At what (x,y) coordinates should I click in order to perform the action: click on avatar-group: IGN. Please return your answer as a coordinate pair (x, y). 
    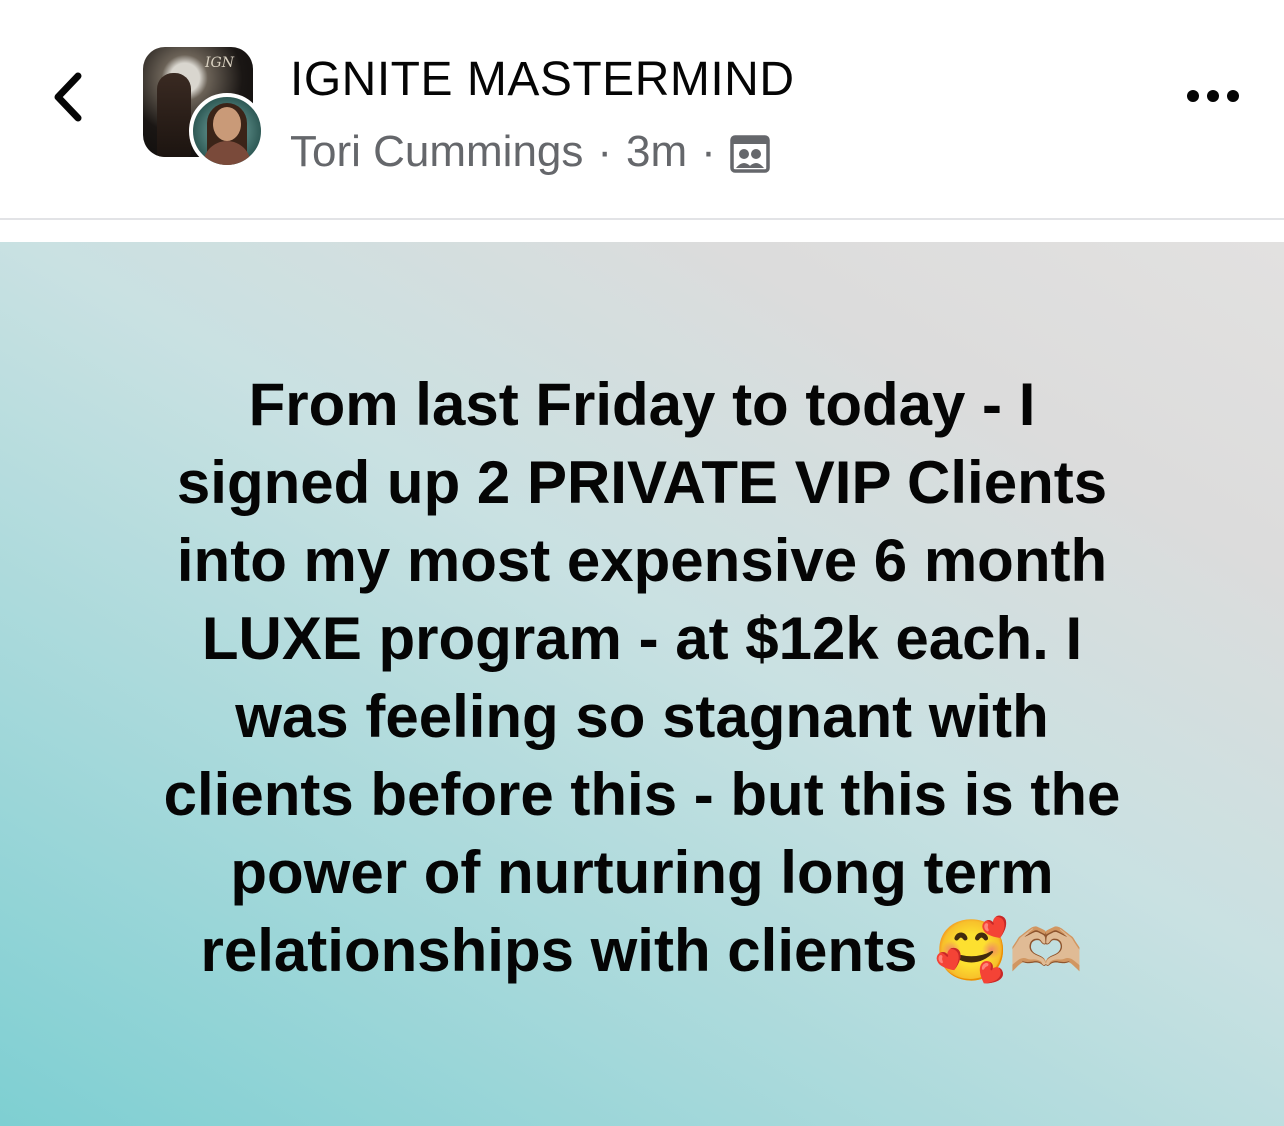
    Looking at the image, I should click on (205, 109).